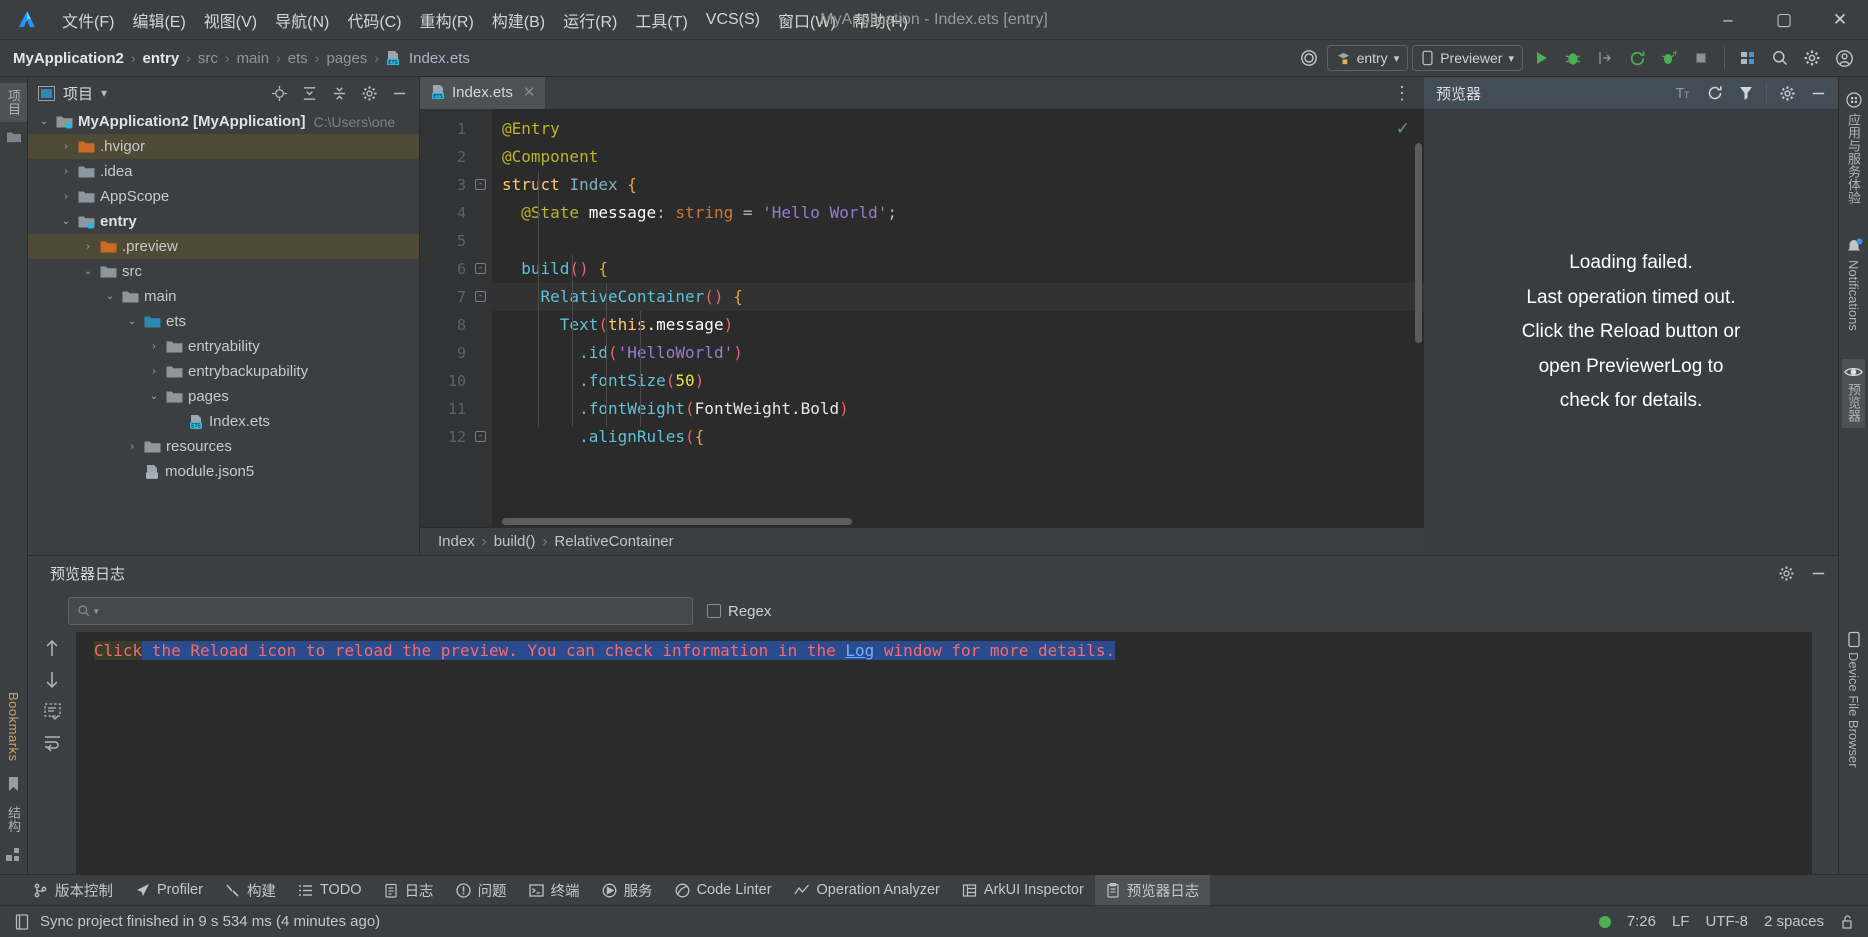 The height and width of the screenshot is (937, 1868). What do you see at coordinates (1784, 20) in the screenshot?
I see `maximize-button: ▢` at bounding box center [1784, 20].